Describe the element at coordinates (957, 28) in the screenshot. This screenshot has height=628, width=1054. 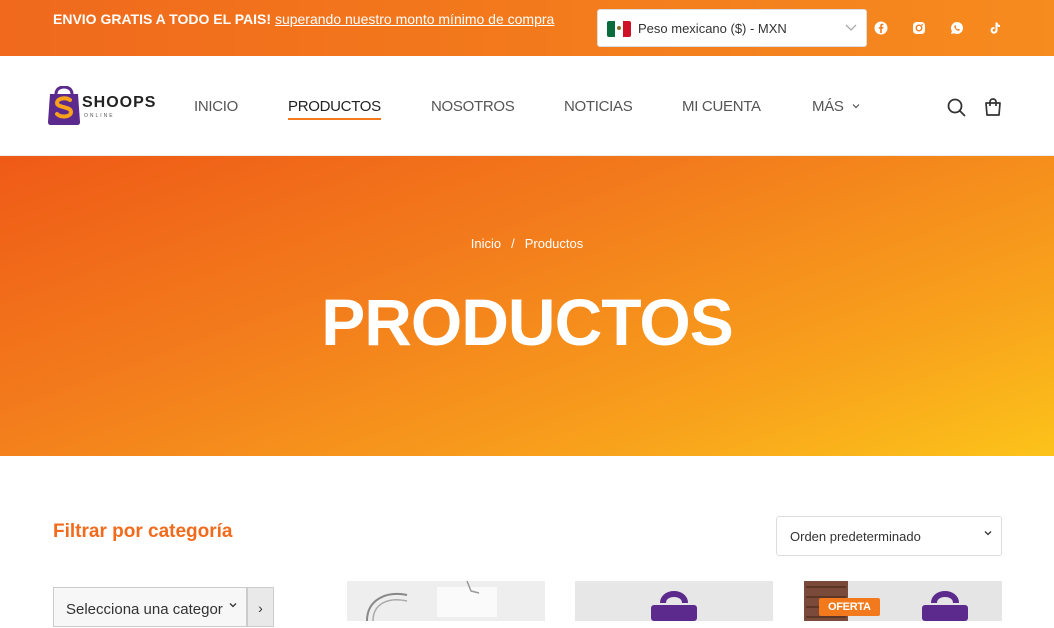
I see `whatsapp-icon` at that location.